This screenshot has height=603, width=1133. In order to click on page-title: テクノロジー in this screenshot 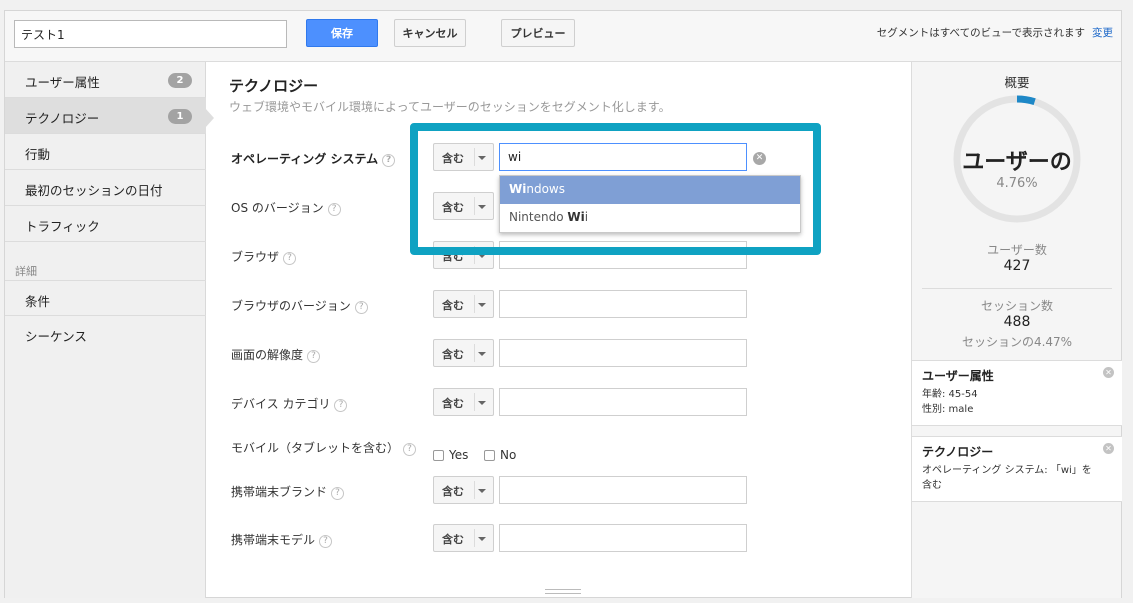, I will do `click(274, 86)`.